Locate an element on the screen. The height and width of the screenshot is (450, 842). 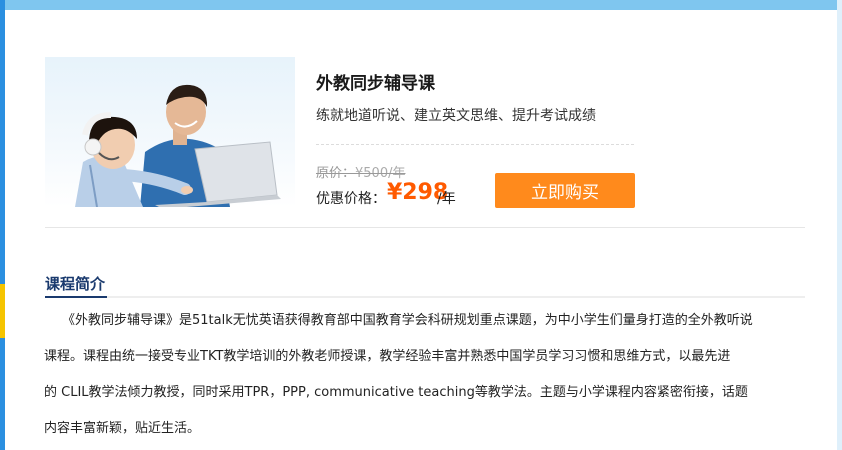
heading-underline-accent is located at coordinates (76, 297).